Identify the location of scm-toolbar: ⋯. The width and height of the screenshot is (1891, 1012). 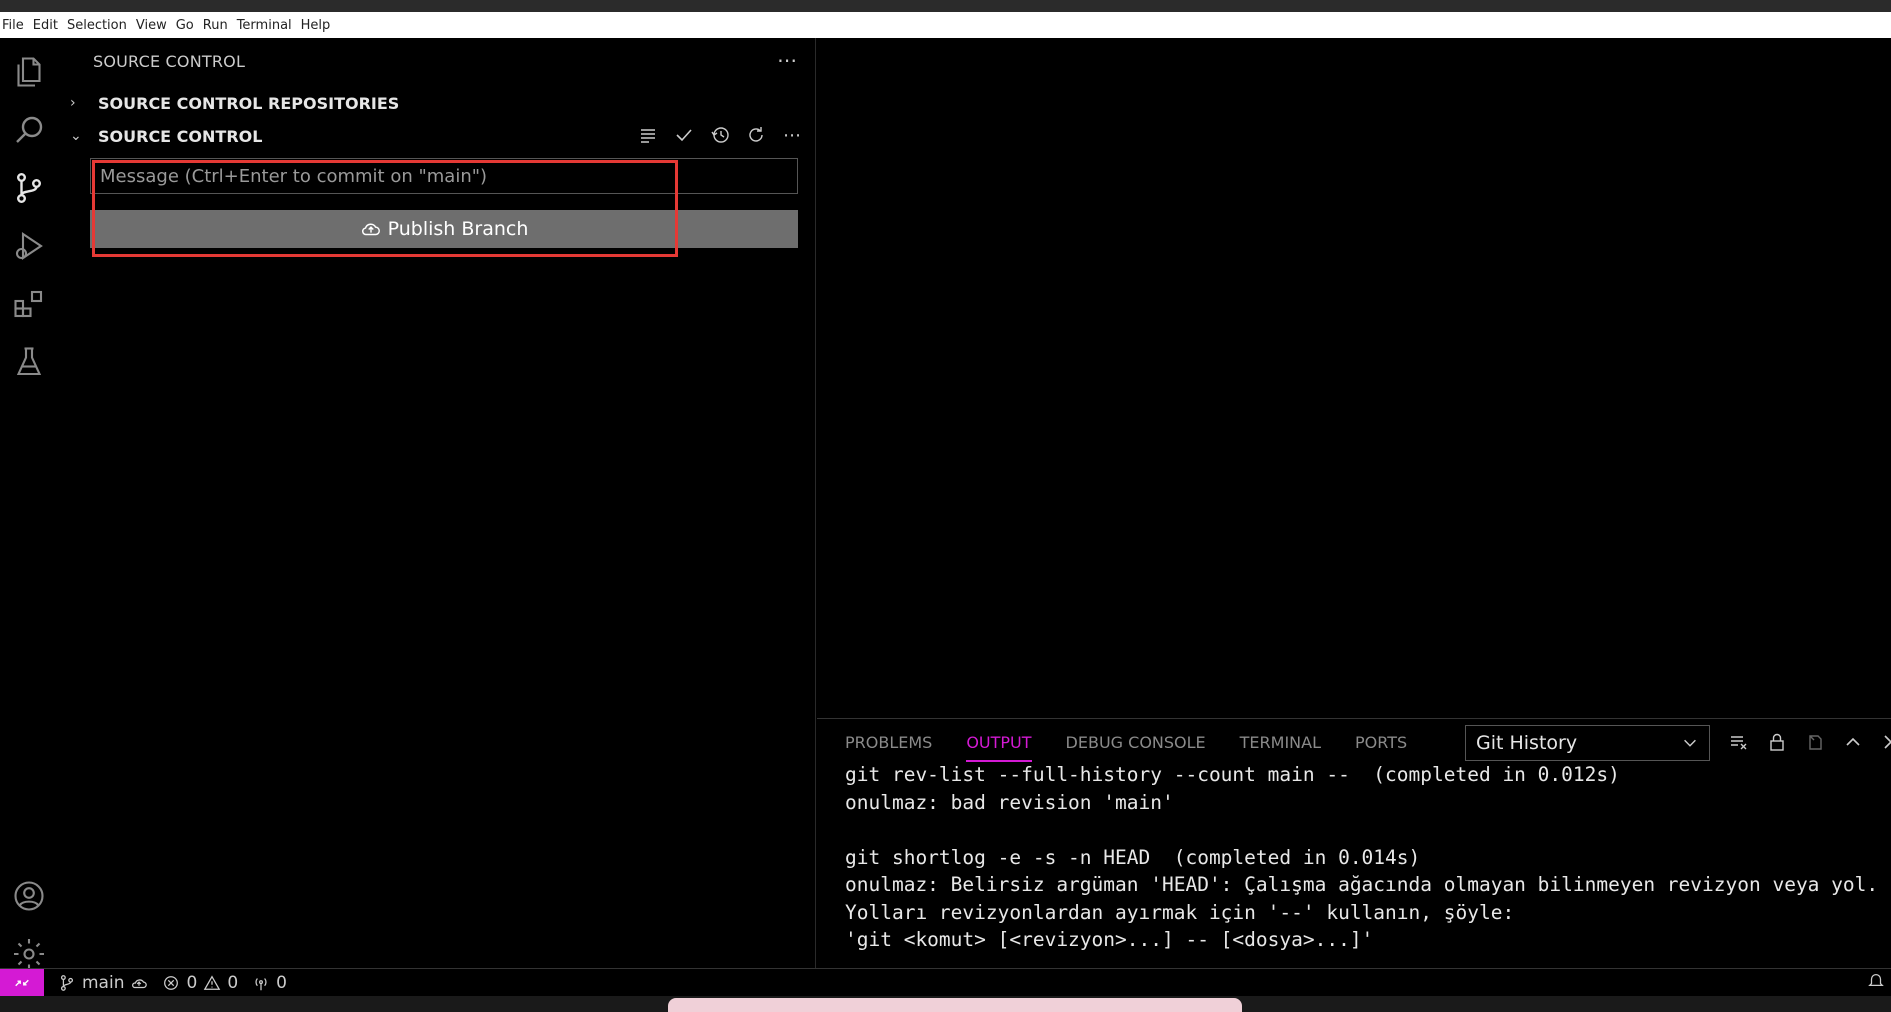
(720, 135).